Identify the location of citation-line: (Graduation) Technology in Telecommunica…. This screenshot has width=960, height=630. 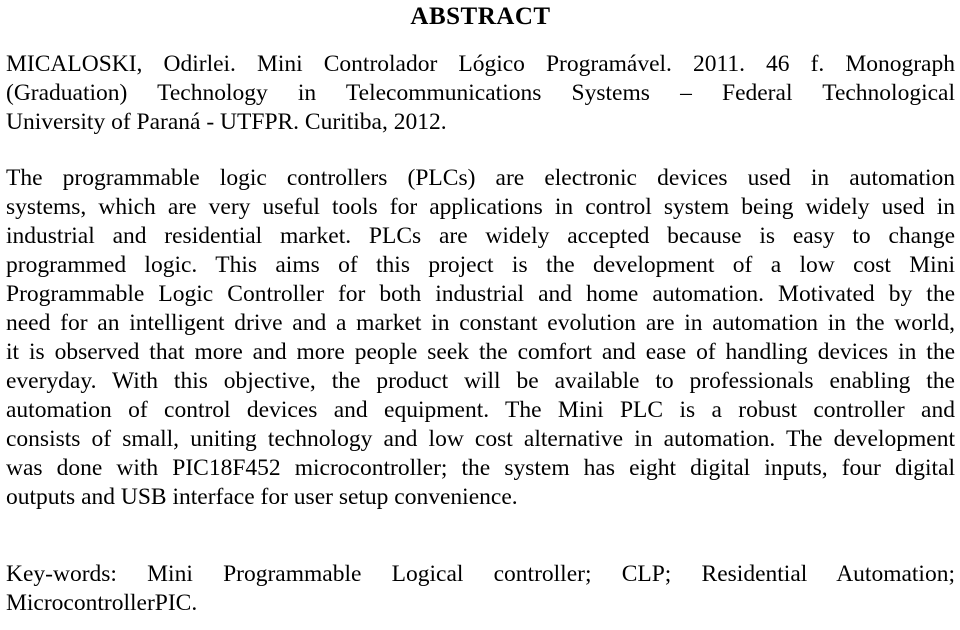
(480, 93).